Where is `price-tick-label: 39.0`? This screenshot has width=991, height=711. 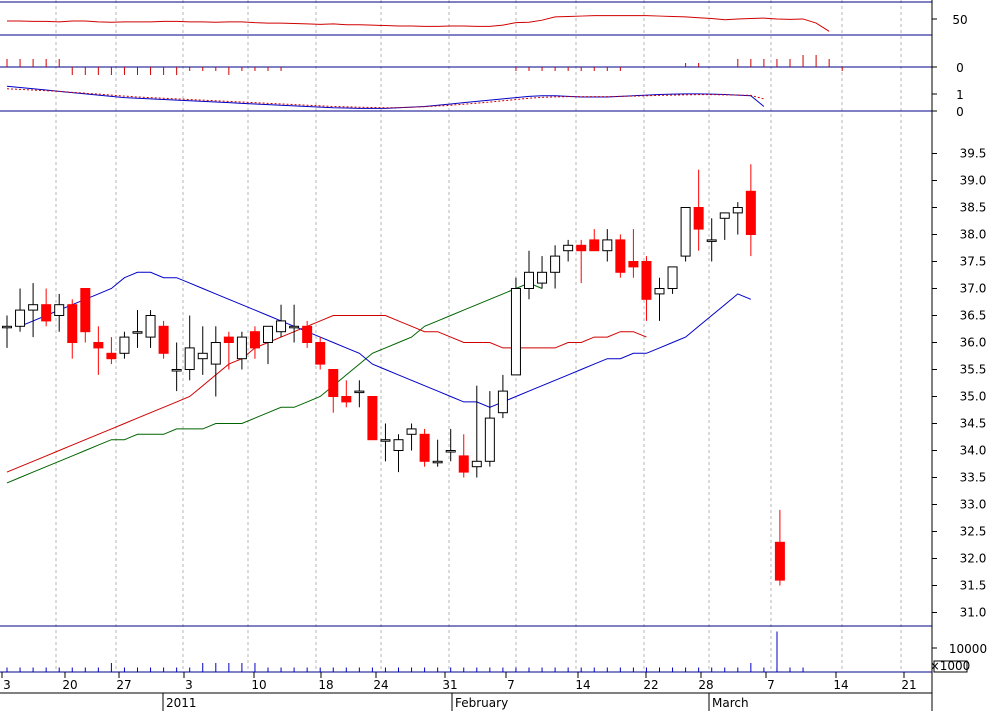 price-tick-label: 39.0 is located at coordinates (973, 181).